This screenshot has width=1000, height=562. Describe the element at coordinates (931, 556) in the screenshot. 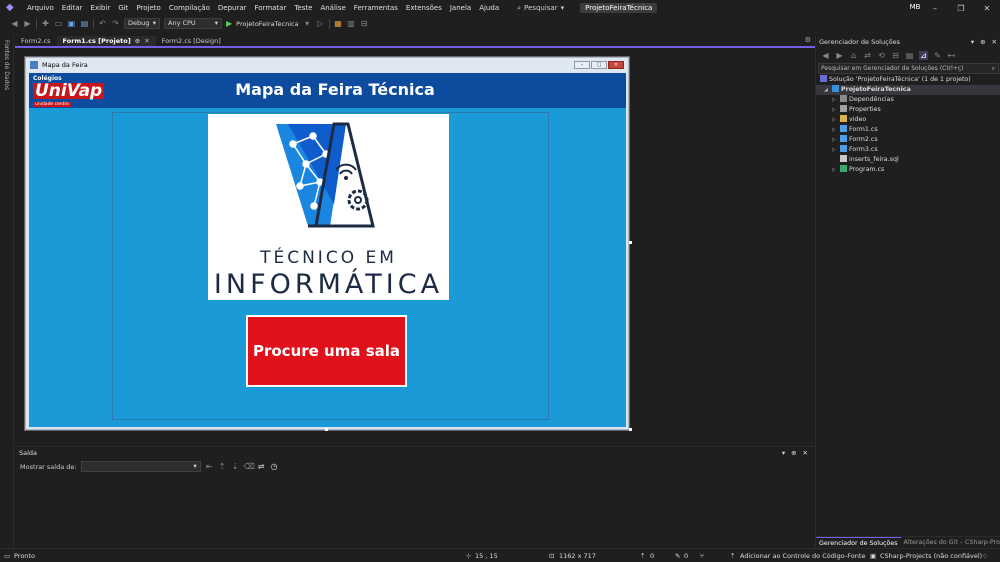

I see `status-repo: CSharp-Projects (não confiável)` at that location.